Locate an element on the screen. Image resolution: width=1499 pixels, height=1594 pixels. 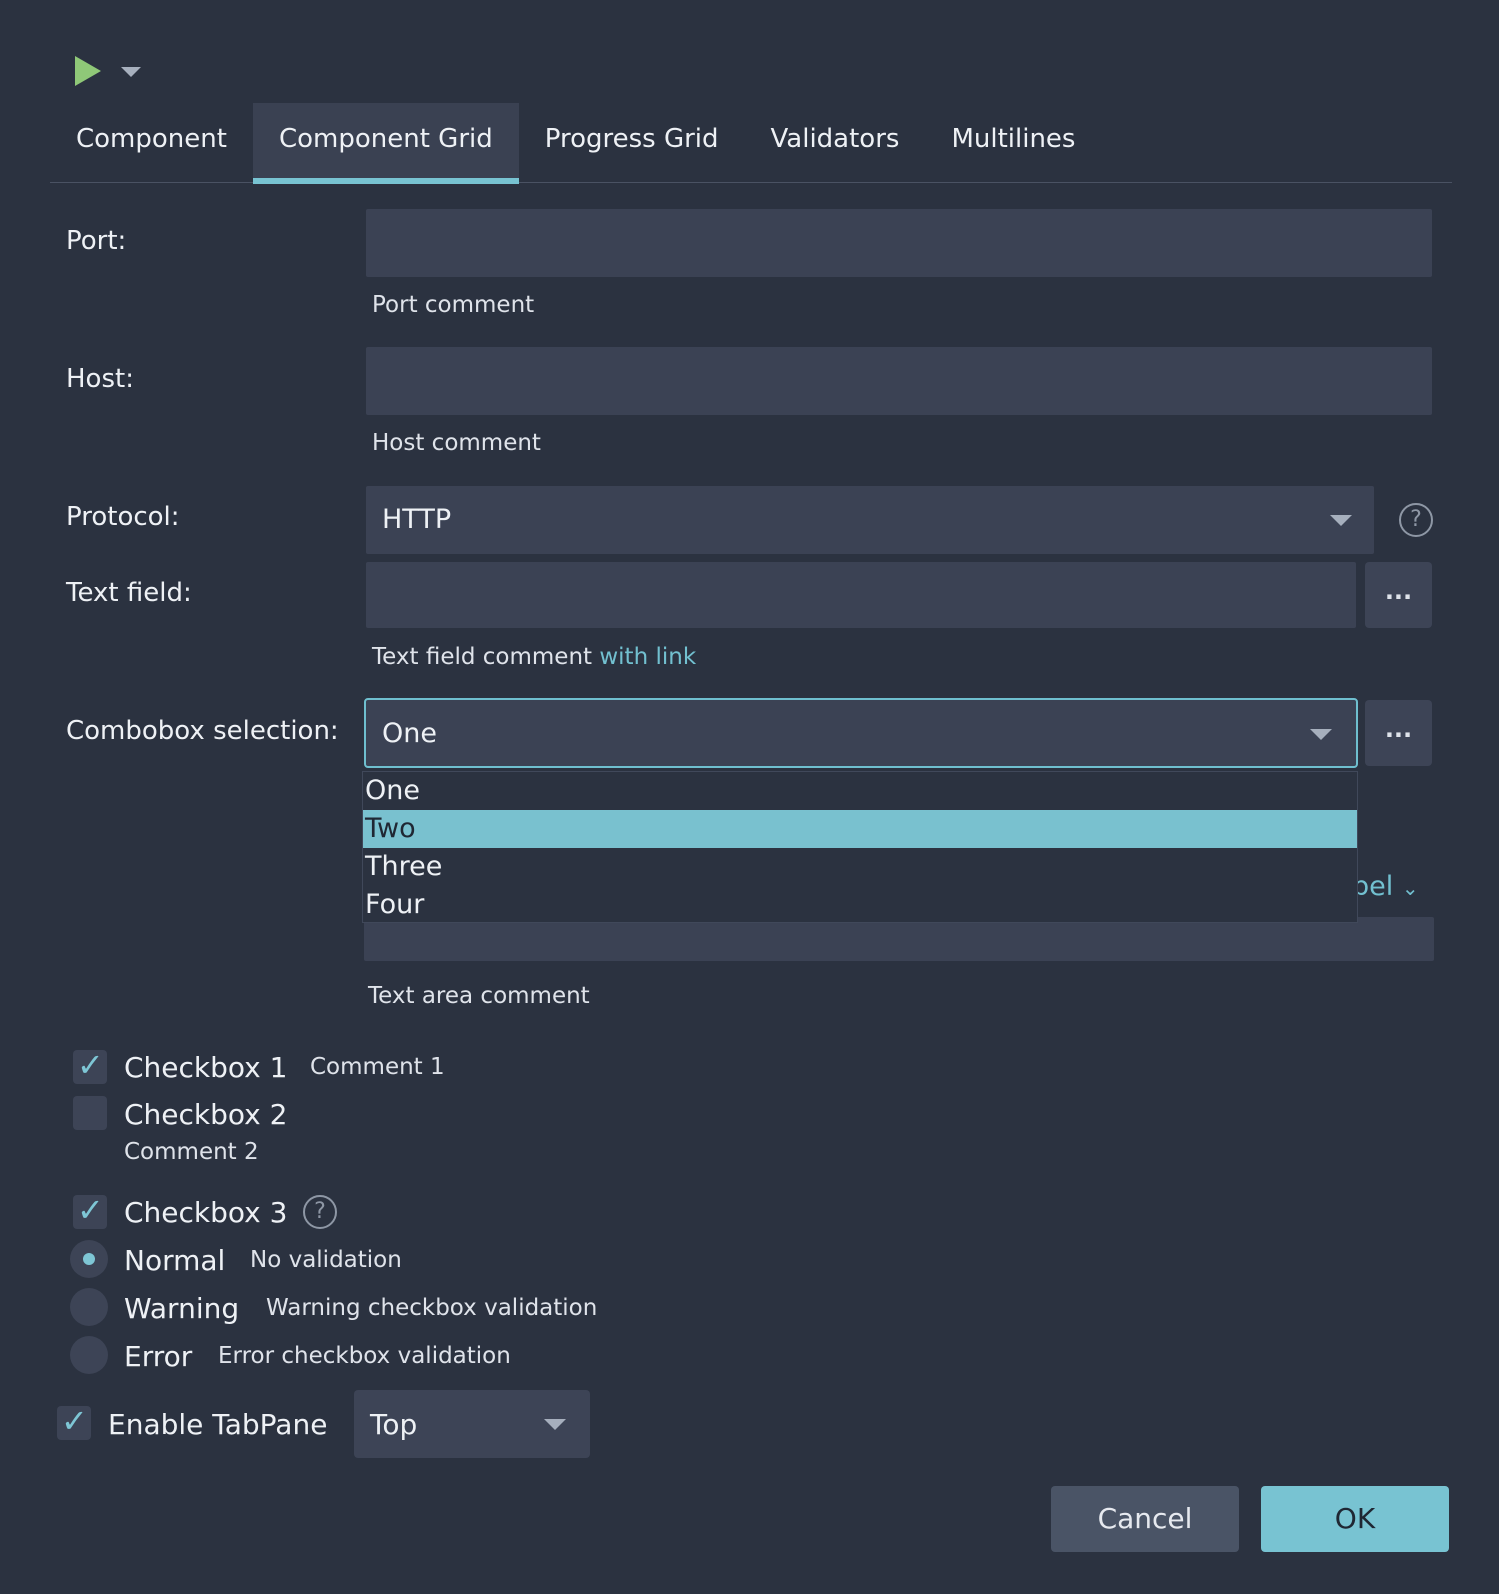
combo-option-two: Two is located at coordinates (860, 829).